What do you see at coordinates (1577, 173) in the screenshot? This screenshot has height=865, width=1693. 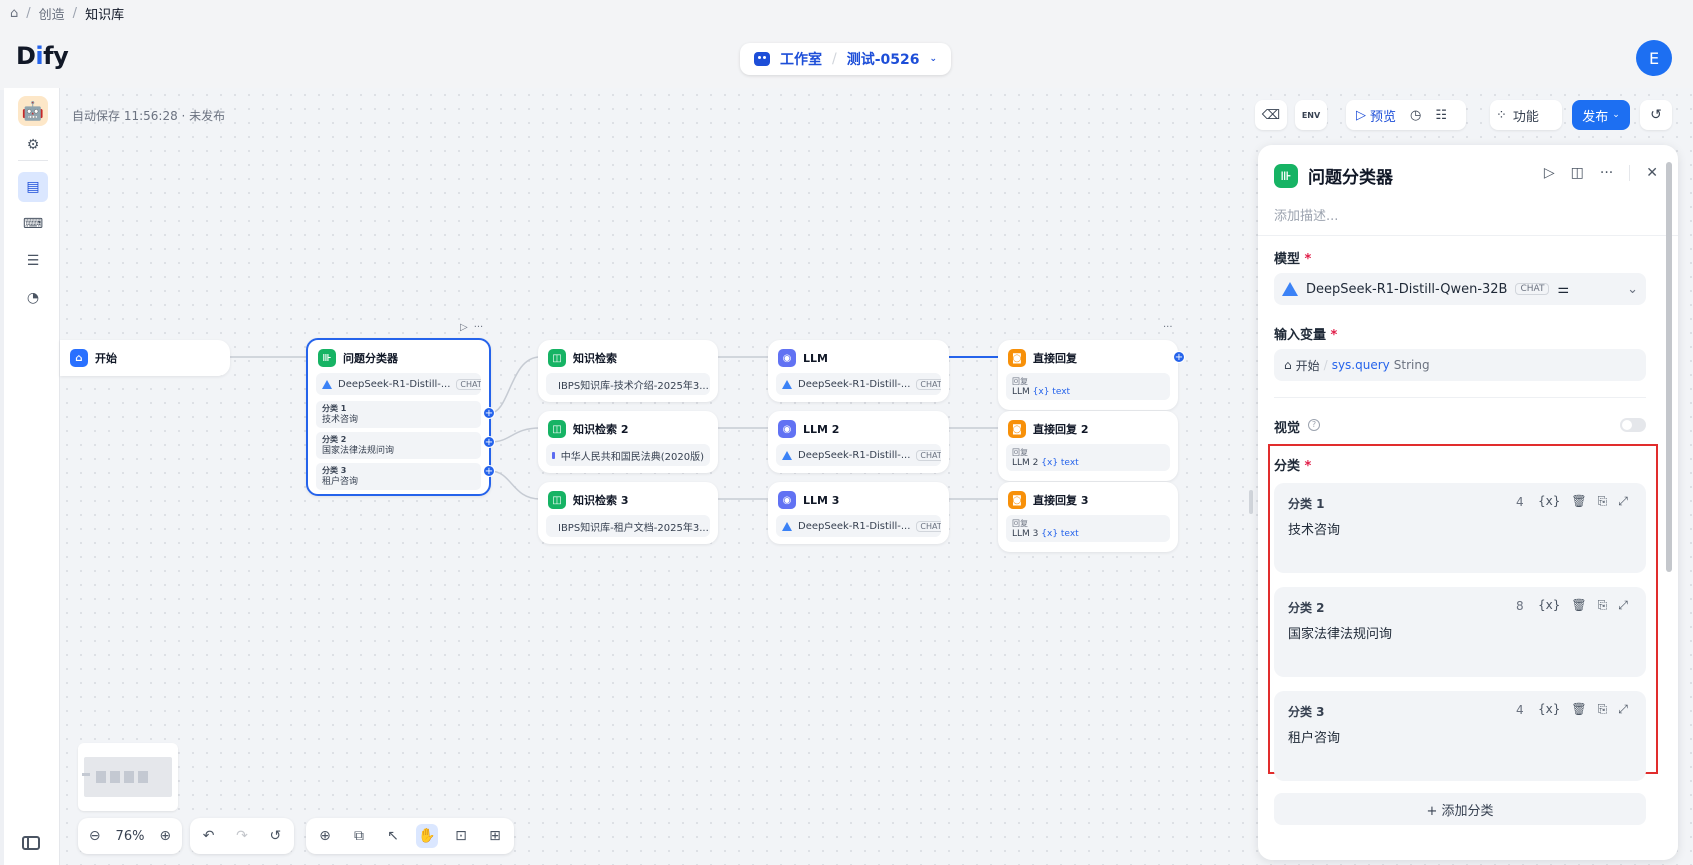 I see `help-book-icon: ◫` at bounding box center [1577, 173].